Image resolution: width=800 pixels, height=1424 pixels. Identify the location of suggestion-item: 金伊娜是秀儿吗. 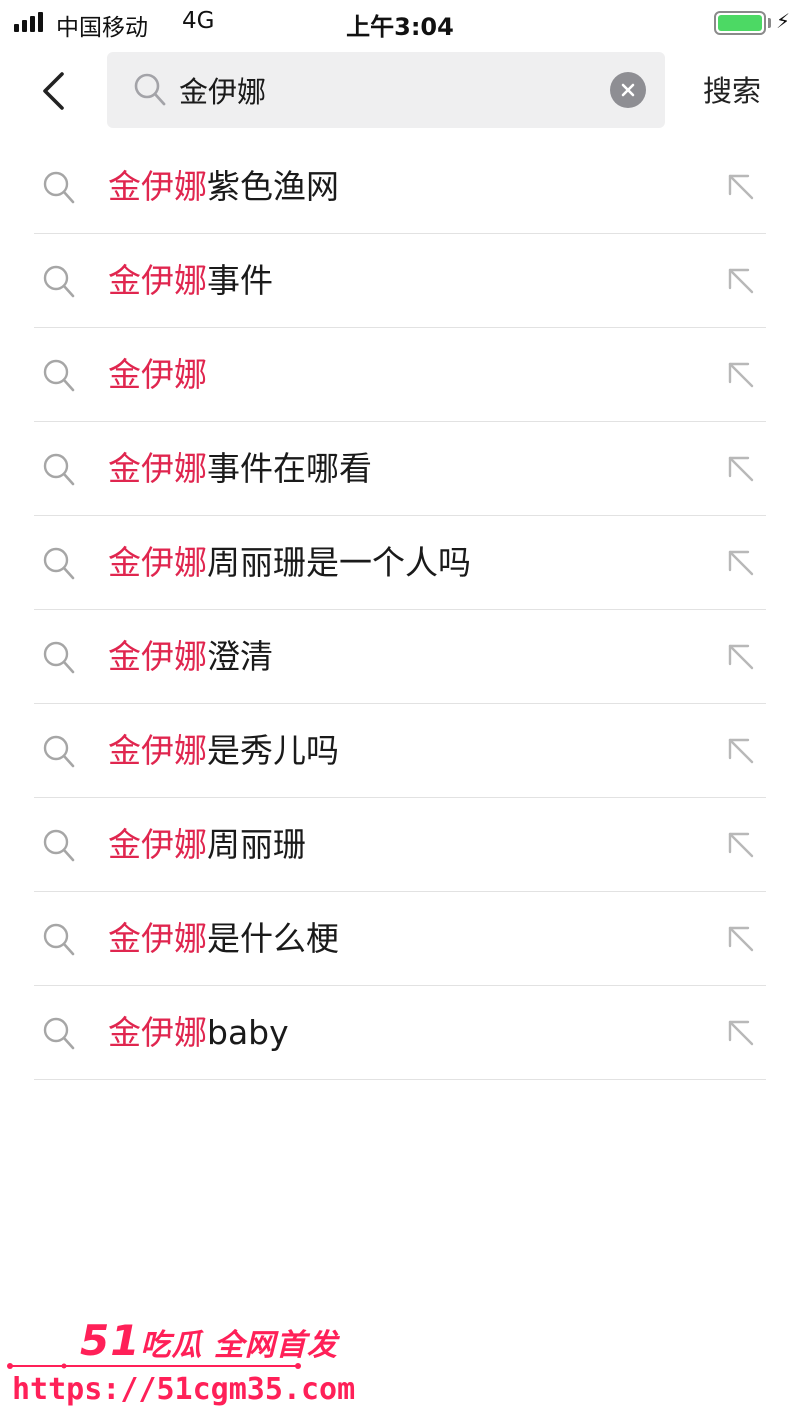
(400, 751).